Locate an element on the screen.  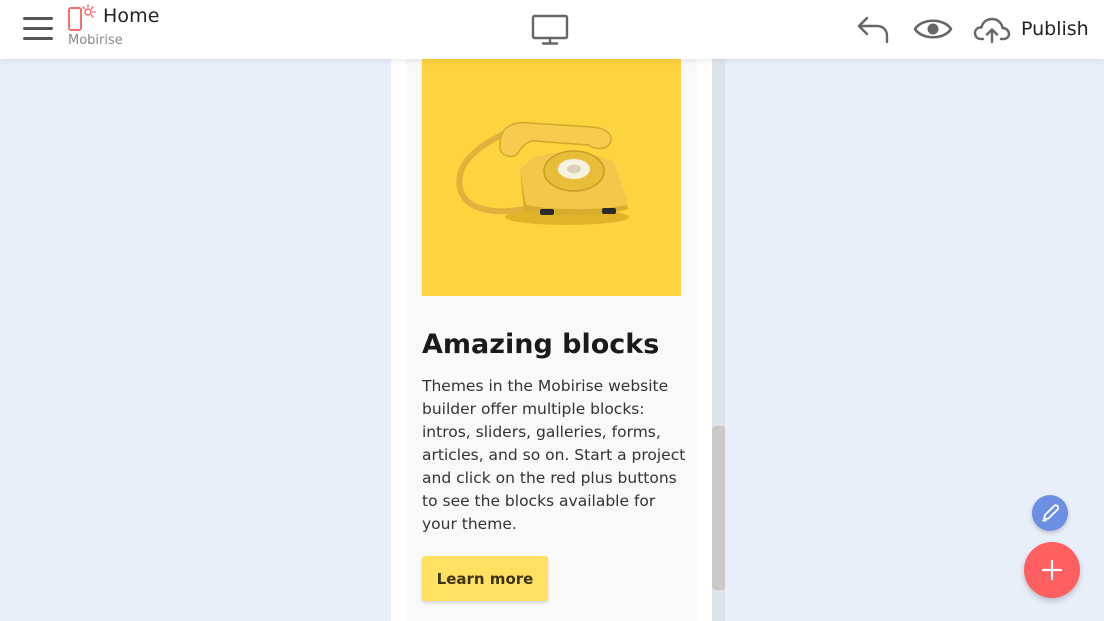
learn-more-button: Learn more is located at coordinates (485, 578).